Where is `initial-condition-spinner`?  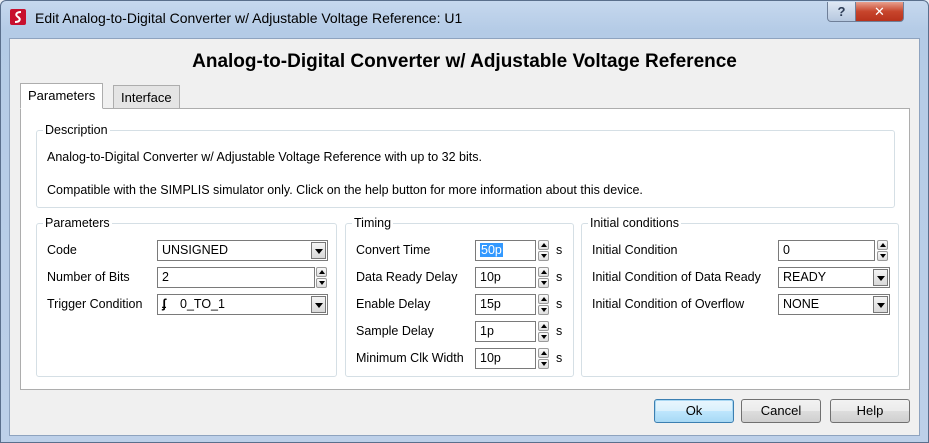 initial-condition-spinner is located at coordinates (882, 250).